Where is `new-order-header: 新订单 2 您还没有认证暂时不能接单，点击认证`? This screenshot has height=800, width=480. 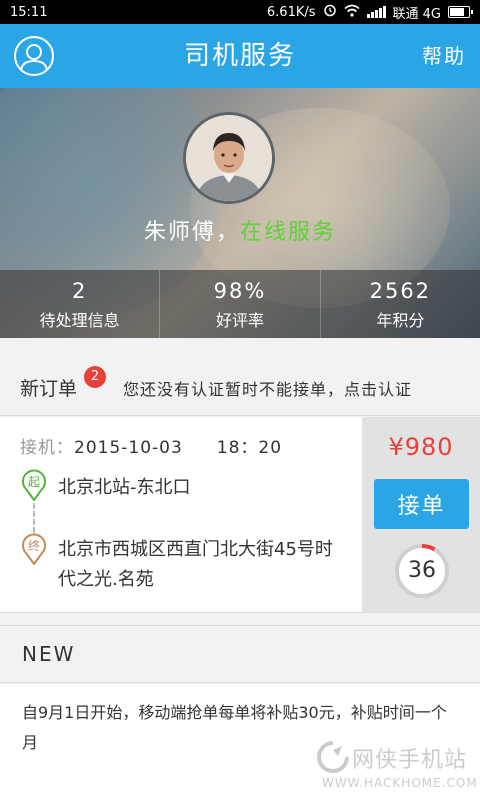 new-order-header: 新订单 2 您还没有认证暂时不能接单，点击认证 is located at coordinates (240, 388).